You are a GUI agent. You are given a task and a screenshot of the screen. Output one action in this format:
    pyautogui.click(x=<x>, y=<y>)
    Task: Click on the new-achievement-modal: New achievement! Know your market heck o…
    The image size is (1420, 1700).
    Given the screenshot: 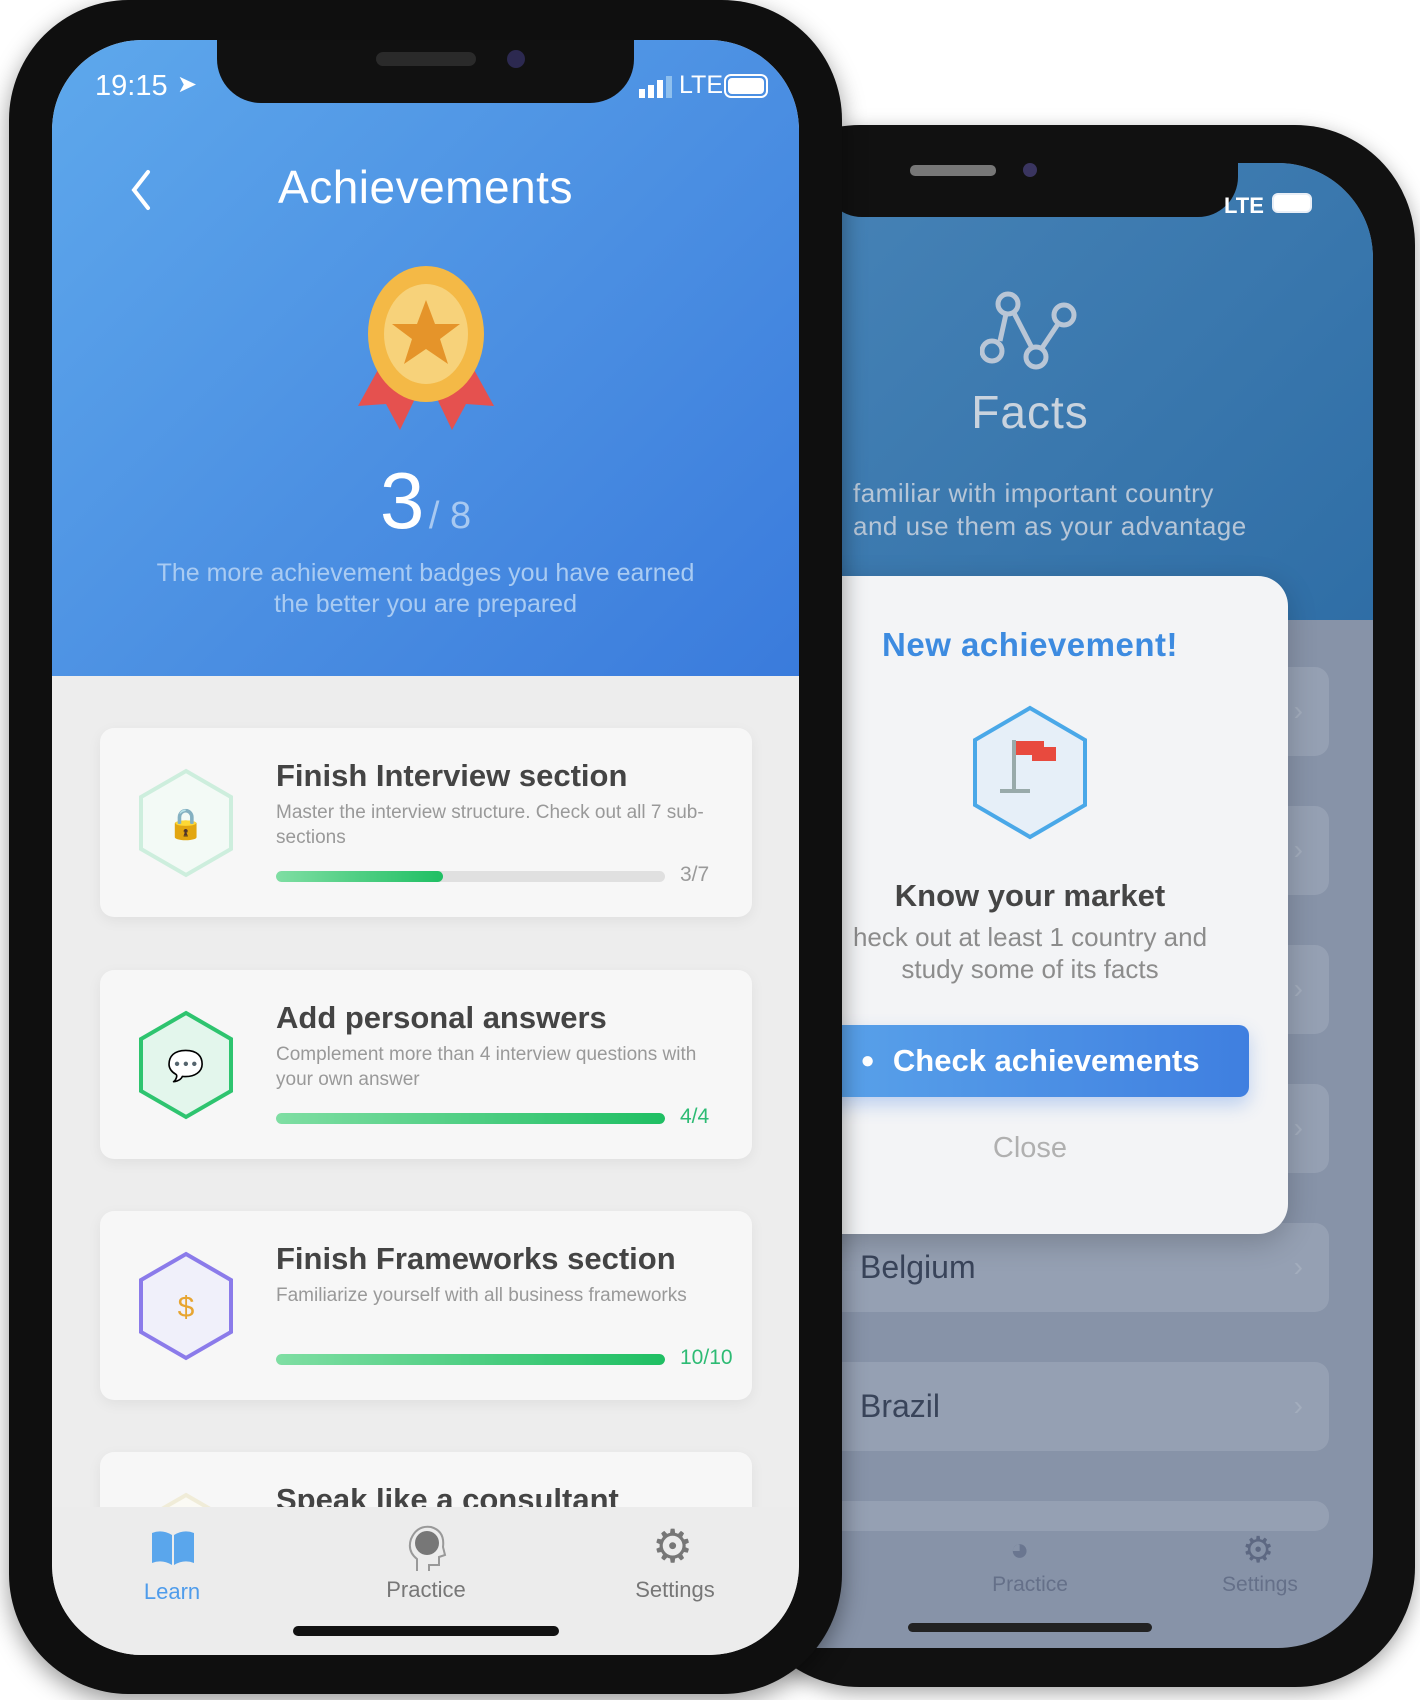 What is the action you would take?
    pyautogui.click(x=1030, y=905)
    